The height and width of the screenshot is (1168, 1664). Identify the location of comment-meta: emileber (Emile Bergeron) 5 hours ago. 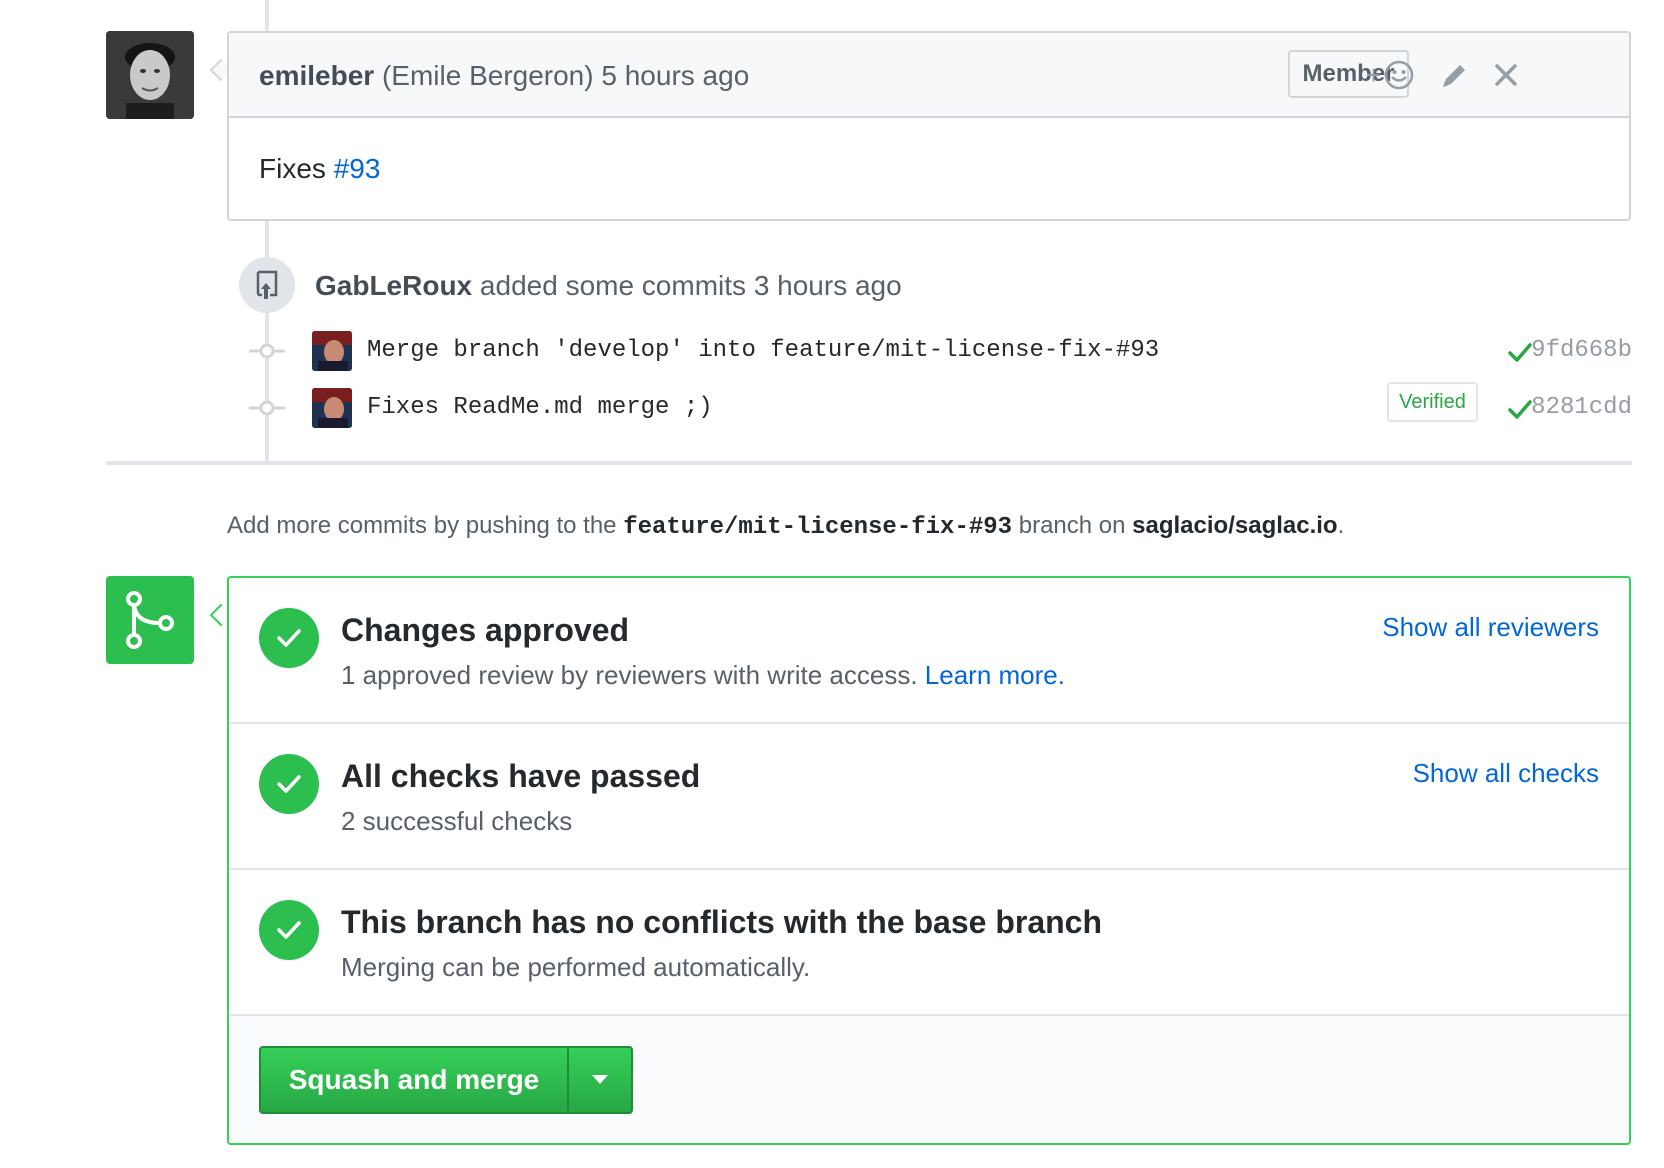
(504, 76).